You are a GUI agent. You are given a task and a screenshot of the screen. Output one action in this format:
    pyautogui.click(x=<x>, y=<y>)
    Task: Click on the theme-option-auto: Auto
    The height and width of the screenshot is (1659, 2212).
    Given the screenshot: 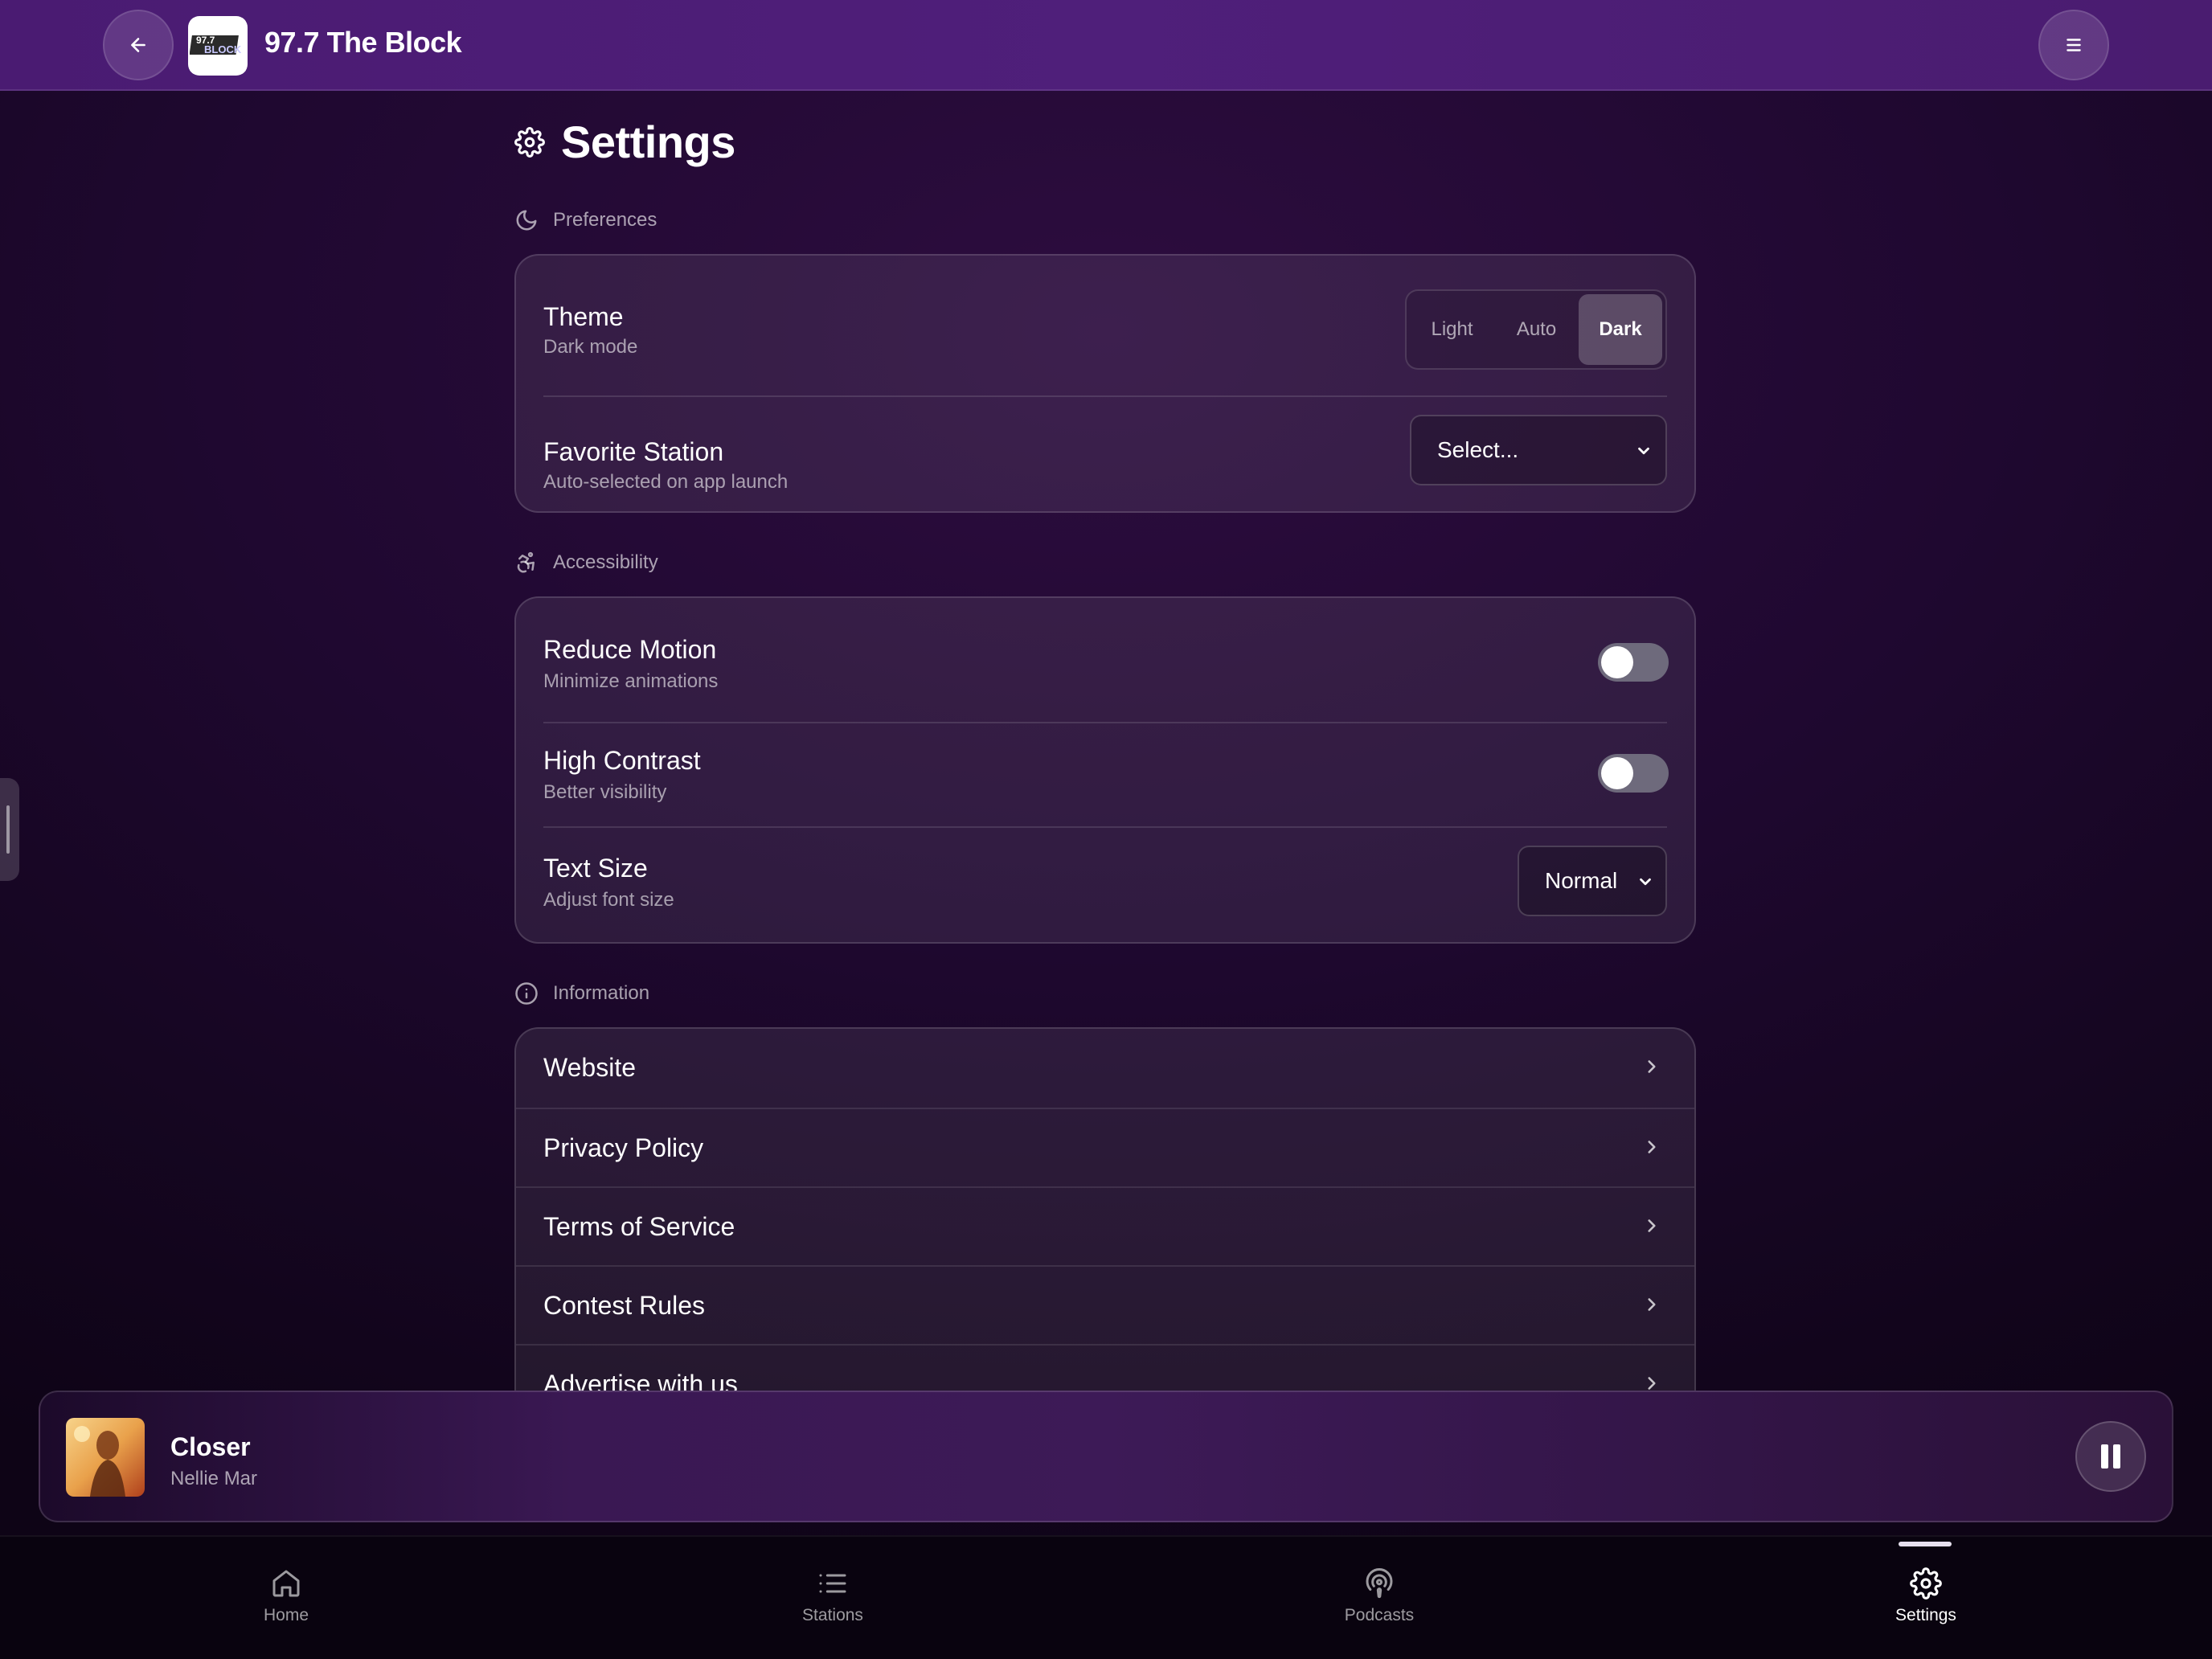 What is the action you would take?
    pyautogui.click(x=1536, y=329)
    